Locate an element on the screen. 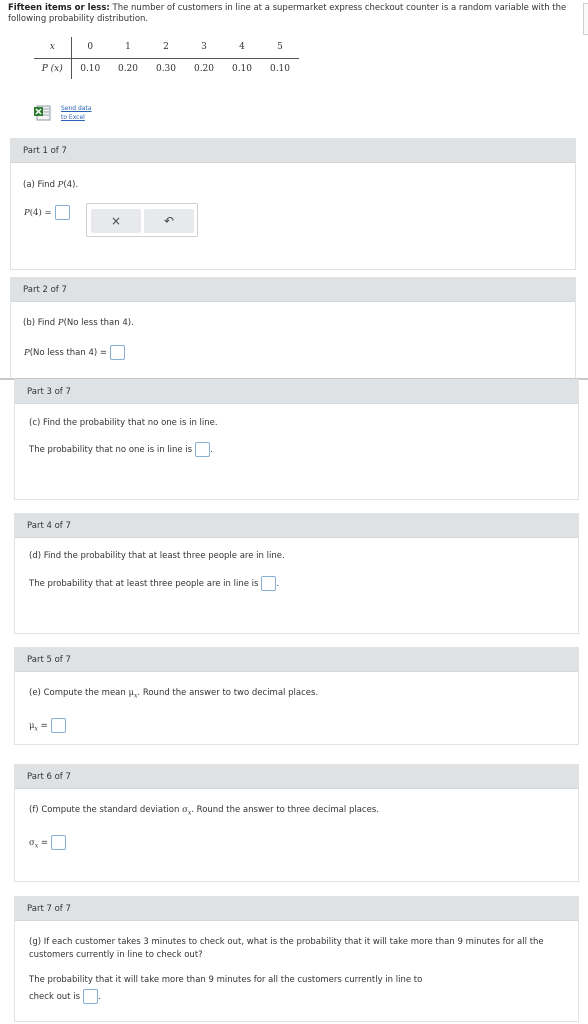 The image size is (588, 1024). clear-button: × is located at coordinates (116, 221).